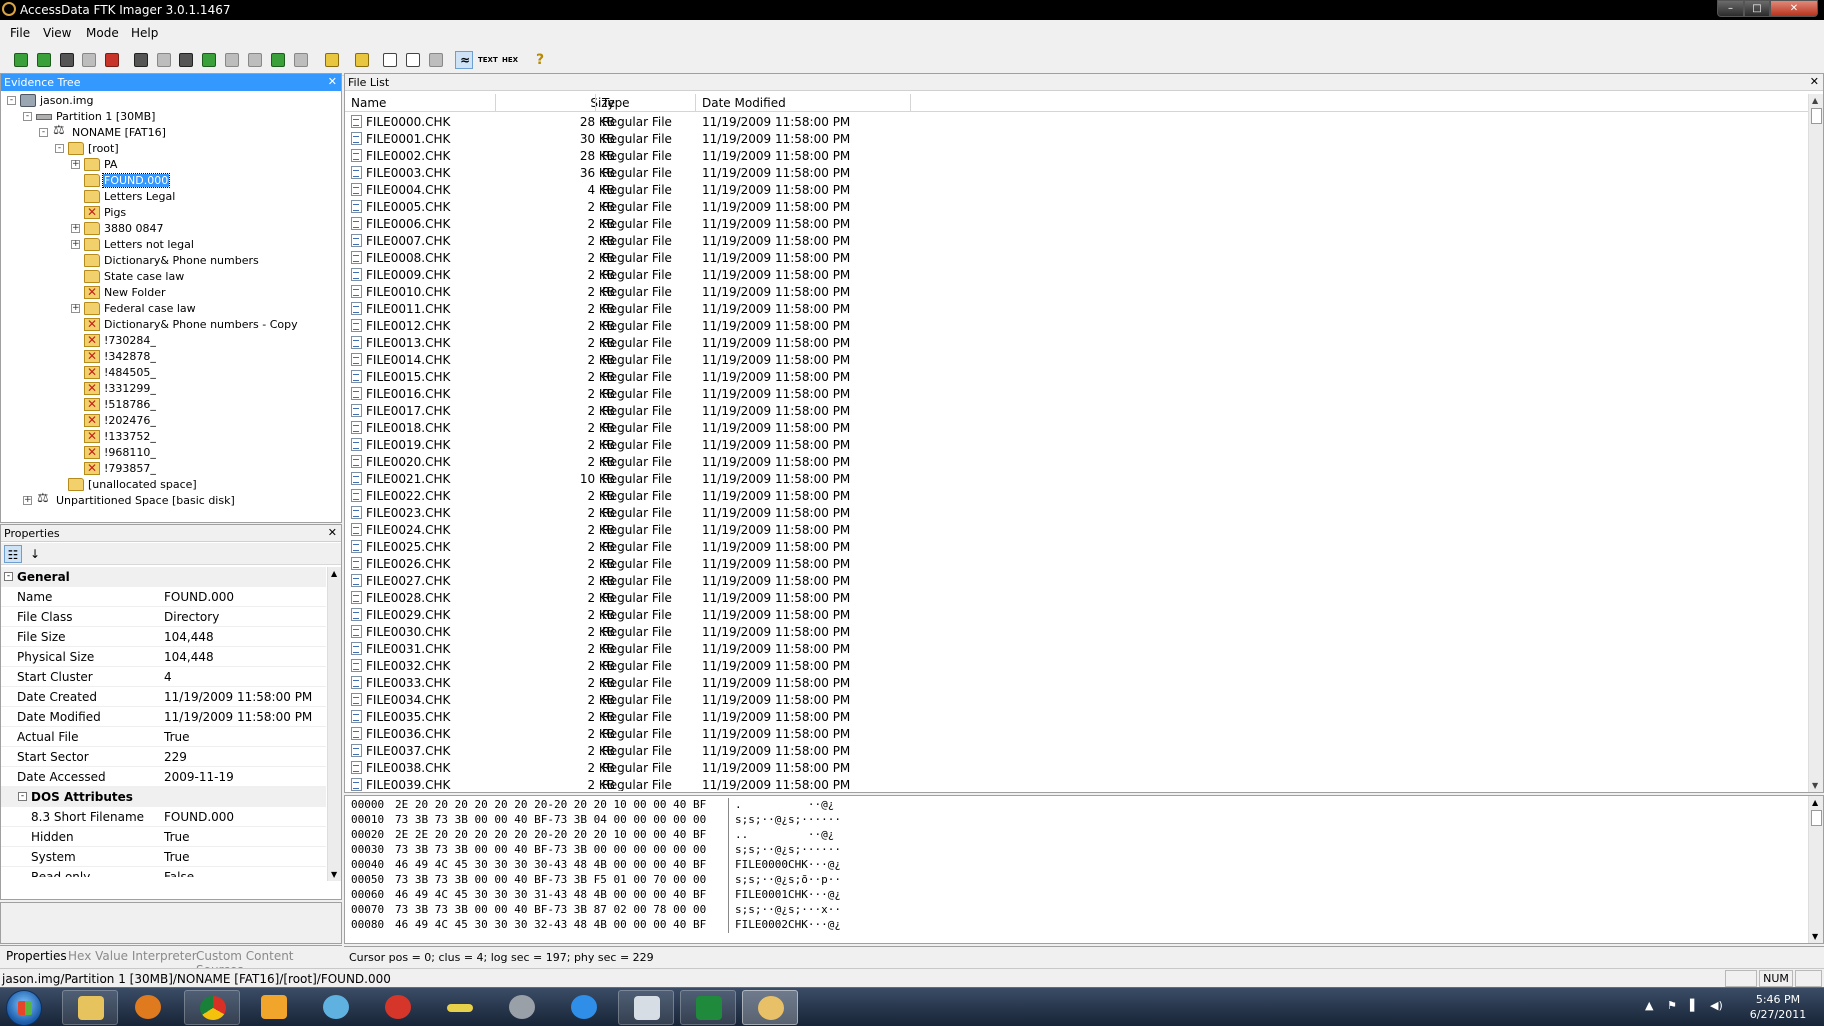  I want to click on column-date-modified: Date Modified, so click(744, 103).